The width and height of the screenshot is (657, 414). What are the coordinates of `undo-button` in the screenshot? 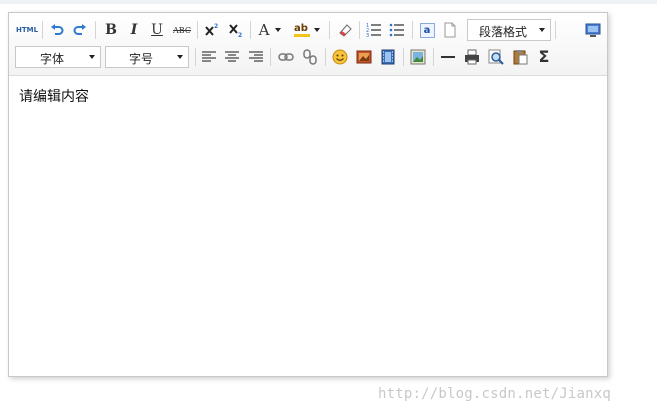 It's located at (57, 30).